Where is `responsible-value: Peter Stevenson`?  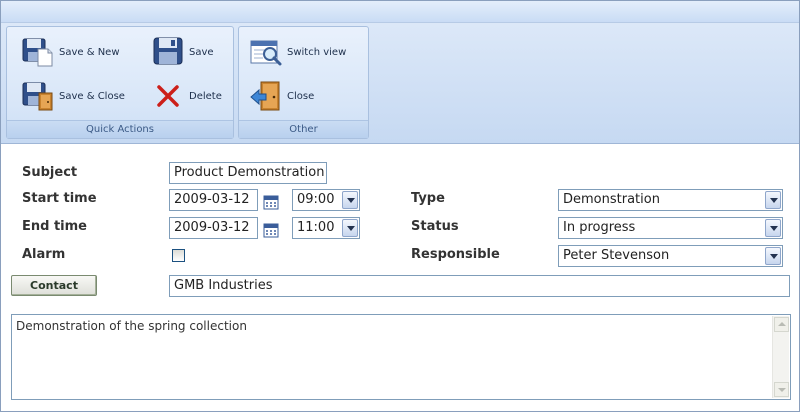 responsible-value: Peter Stevenson is located at coordinates (616, 255).